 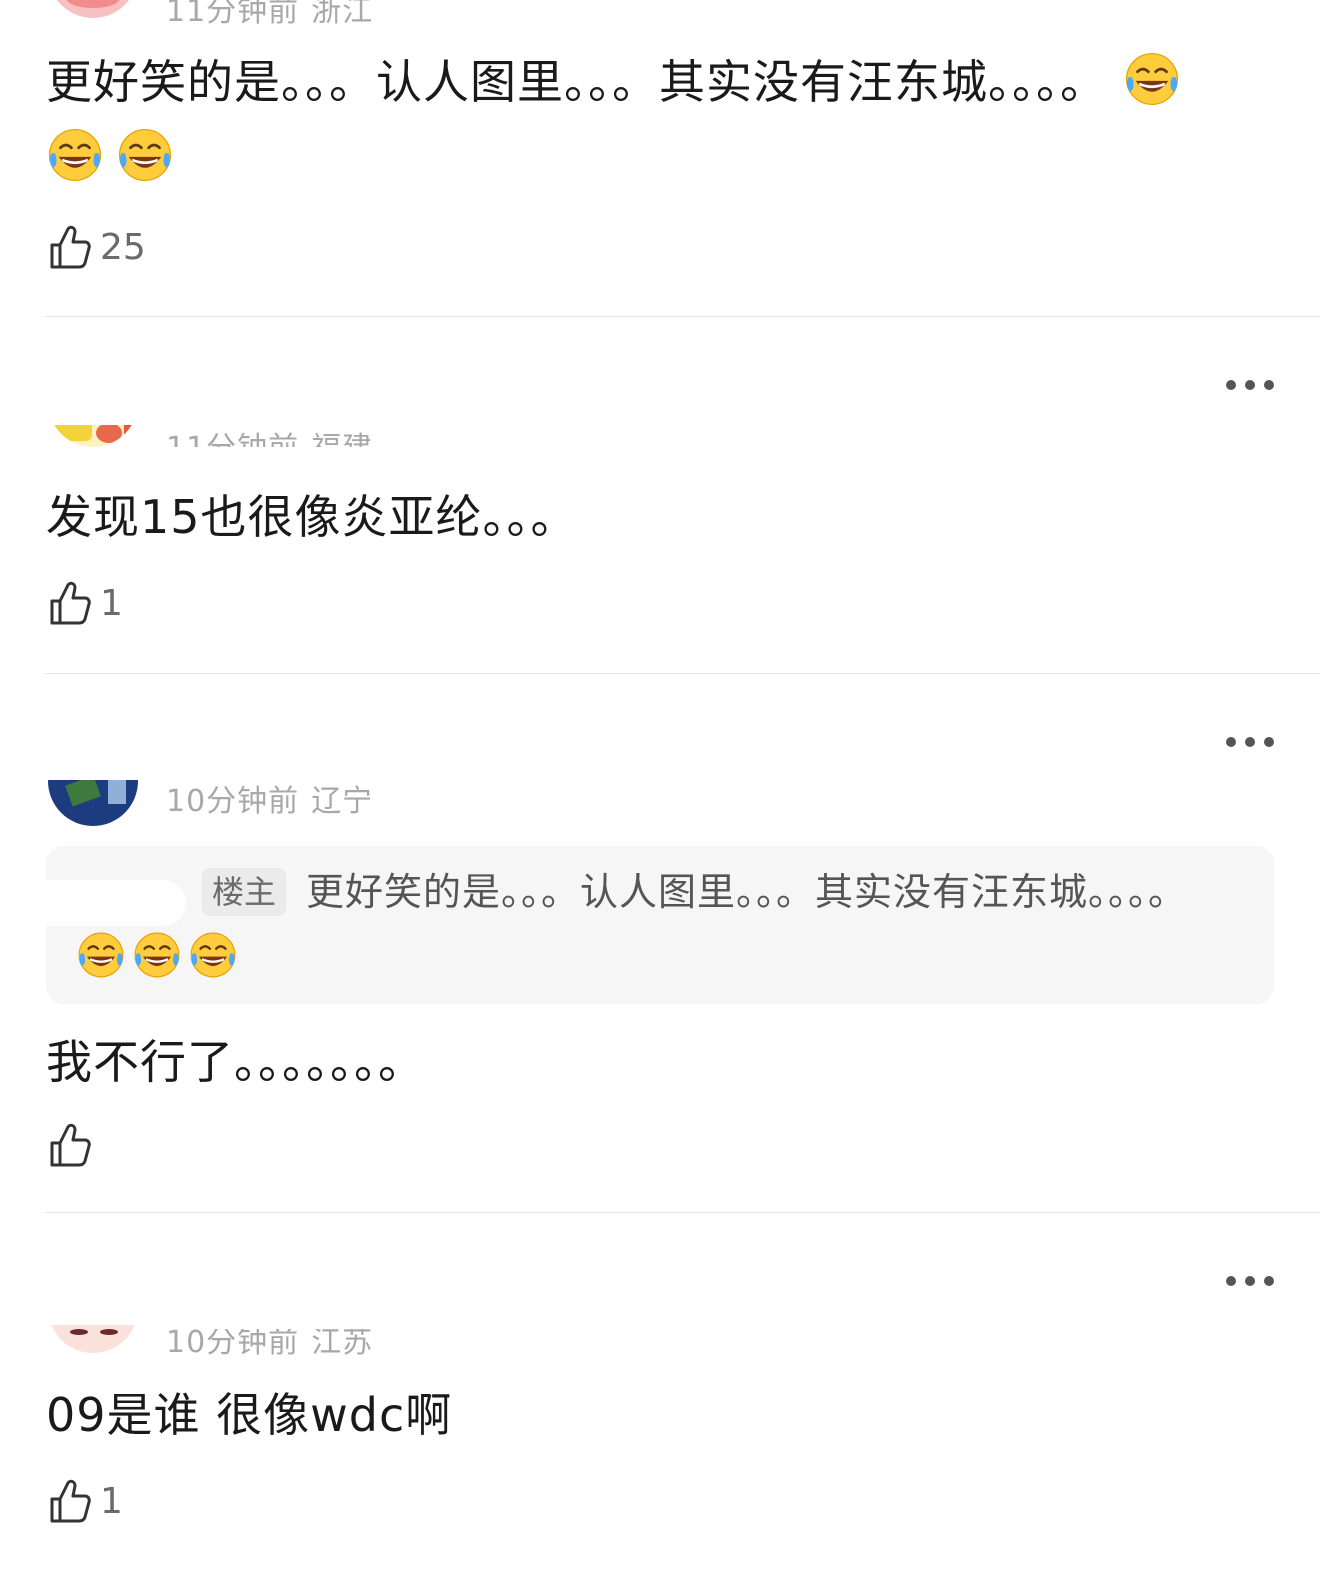 I want to click on comment-text: 更好笑的是。。。认人图里。。。其实没有汪东城。。。。, so click(x=648, y=120).